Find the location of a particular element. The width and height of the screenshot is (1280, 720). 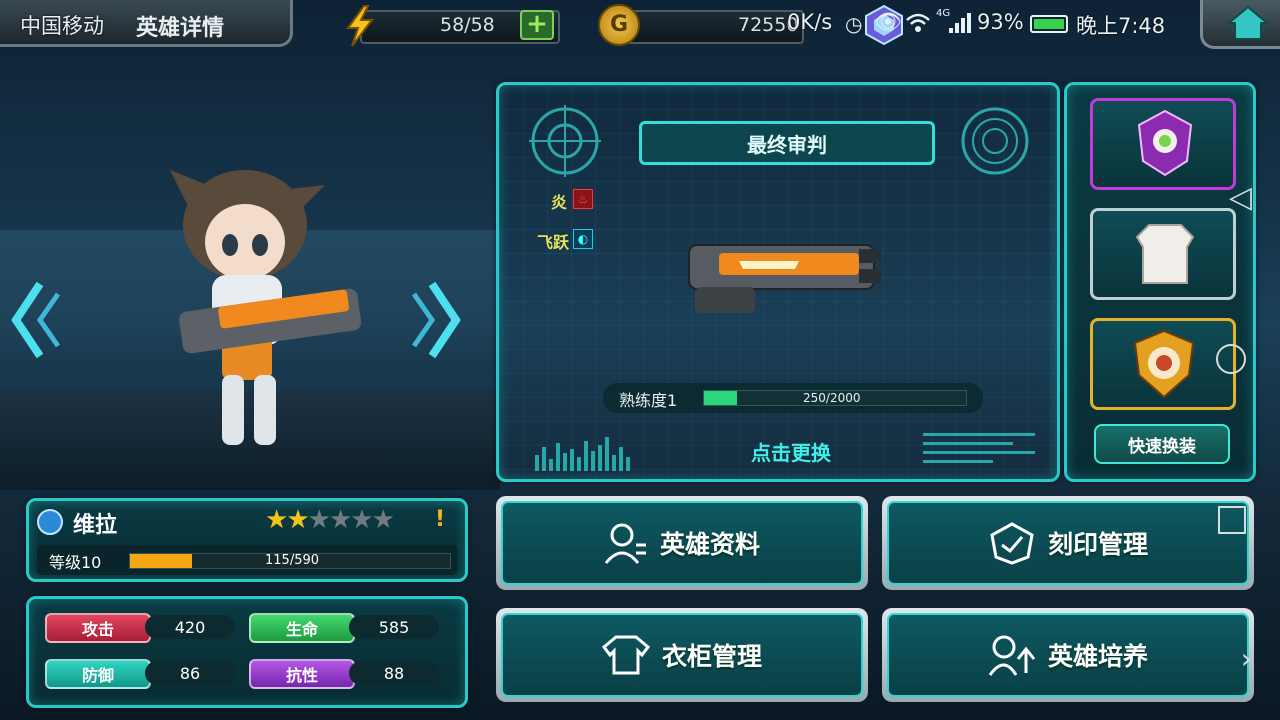

nav-recent-icon is located at coordinates (1232, 520).